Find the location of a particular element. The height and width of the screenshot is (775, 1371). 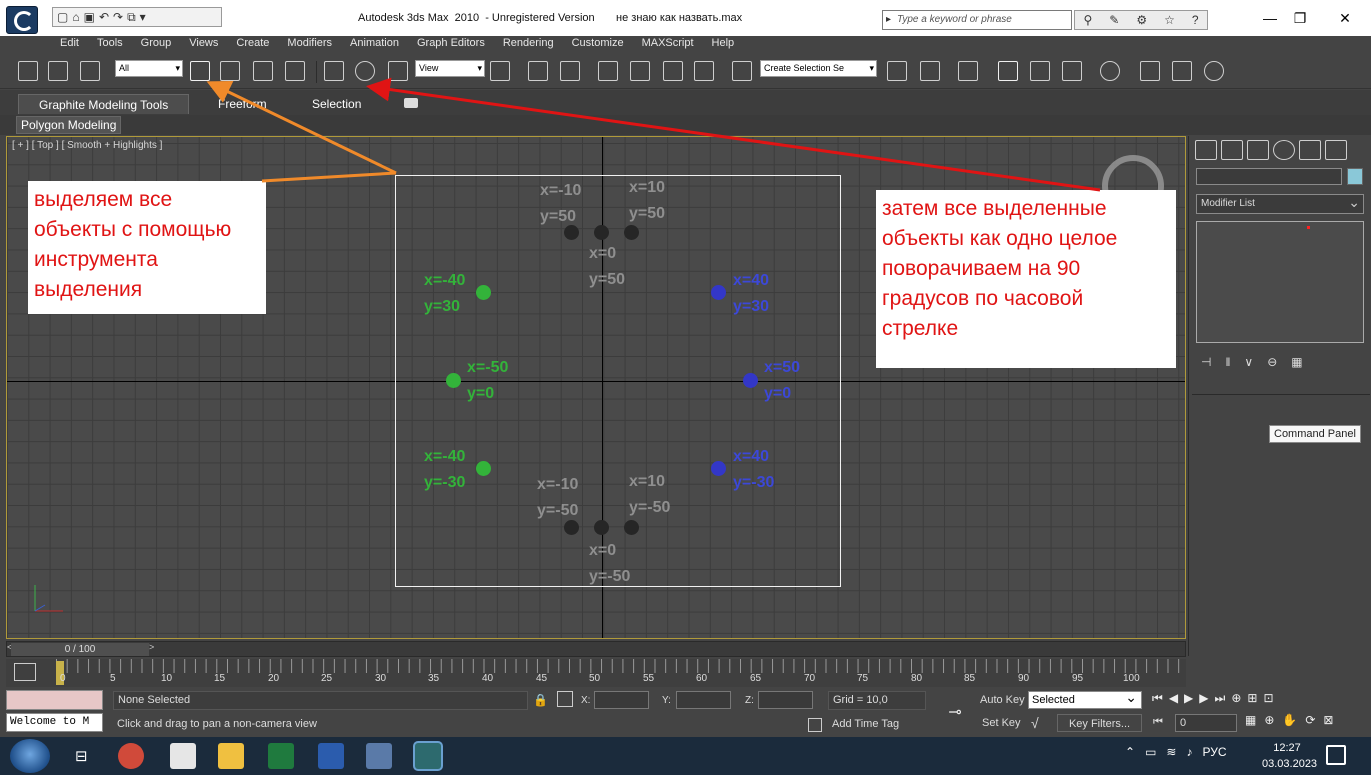

zoom-all-icon: ⊞ is located at coordinates (1252, 700).